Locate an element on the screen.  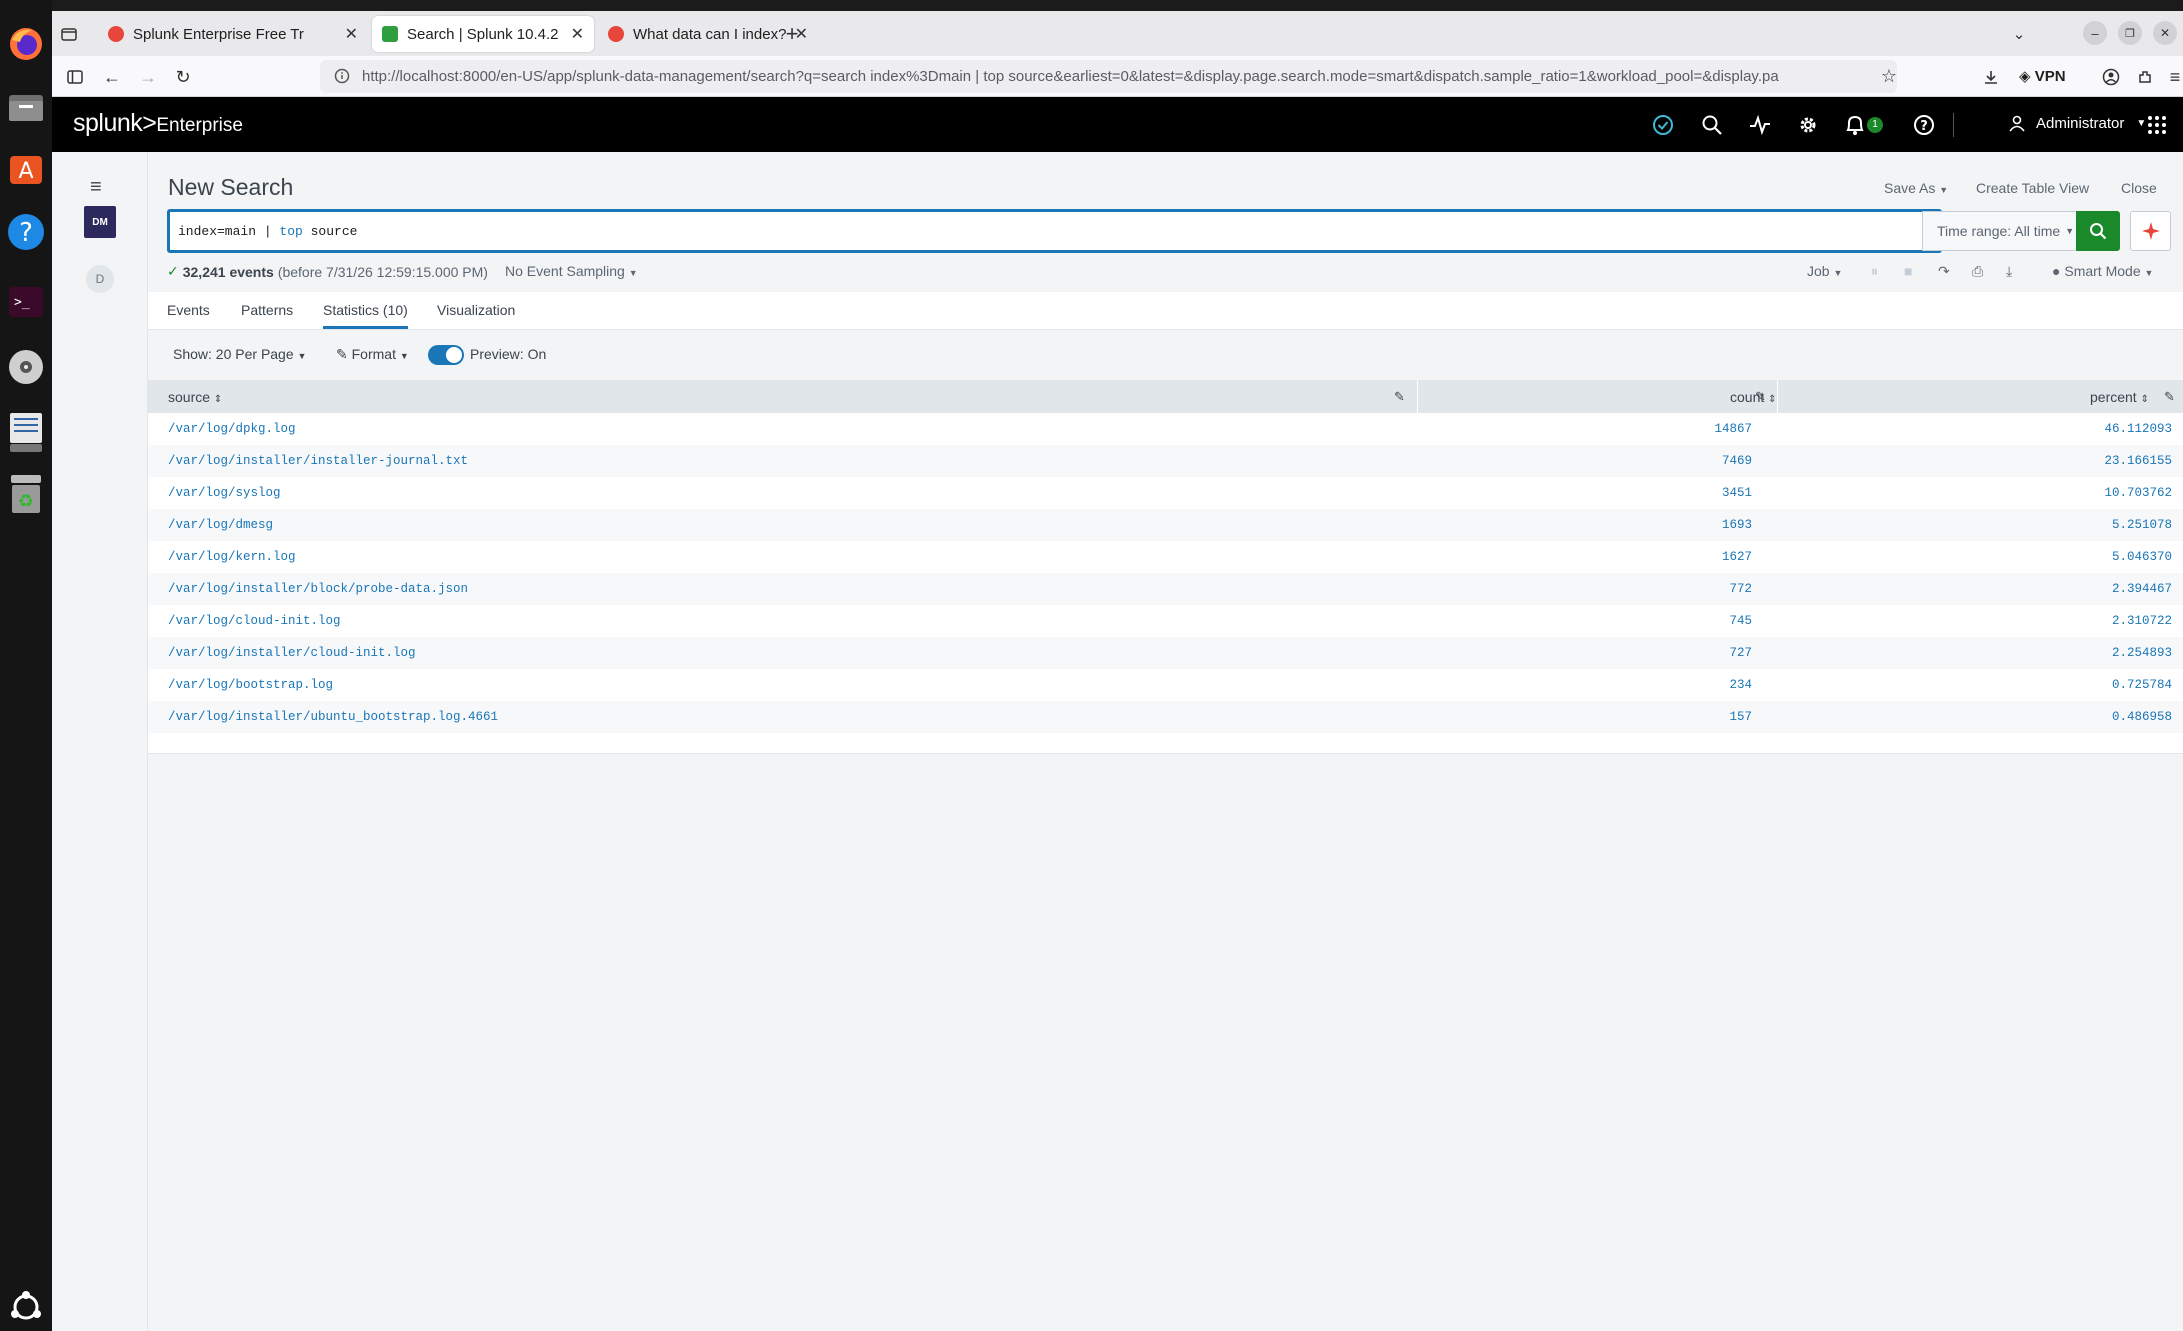
save-as-menu: Save As ▼ is located at coordinates (1916, 188).